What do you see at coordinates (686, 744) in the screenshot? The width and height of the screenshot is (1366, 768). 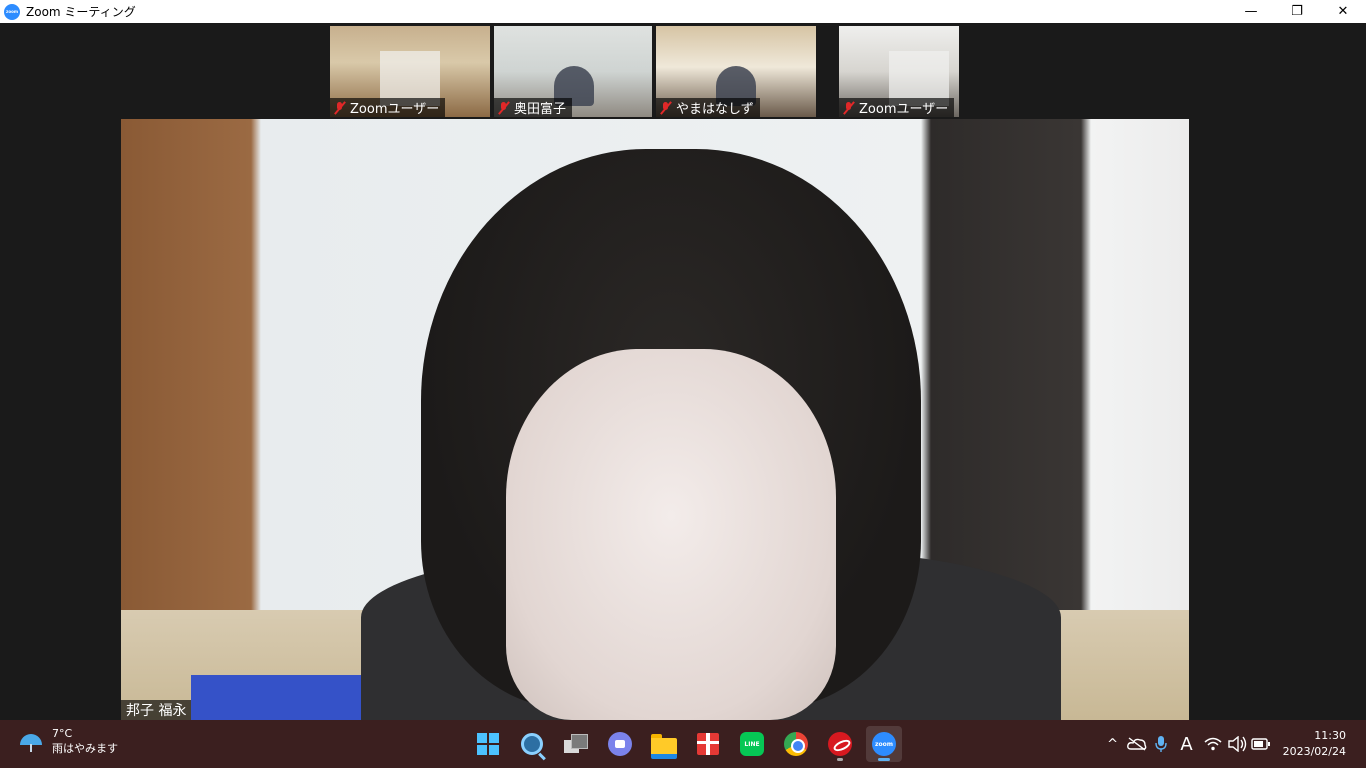 I see `taskbar-apps: LINE zoom` at bounding box center [686, 744].